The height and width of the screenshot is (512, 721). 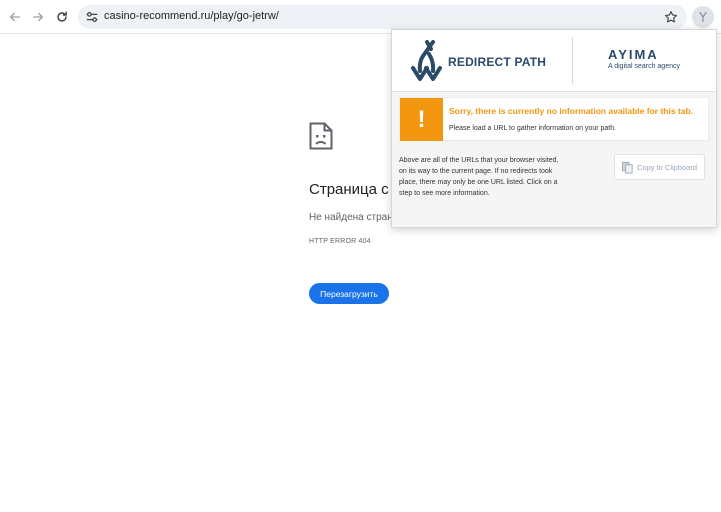 What do you see at coordinates (644, 66) in the screenshot?
I see `ayima-tagline: A digital search agency` at bounding box center [644, 66].